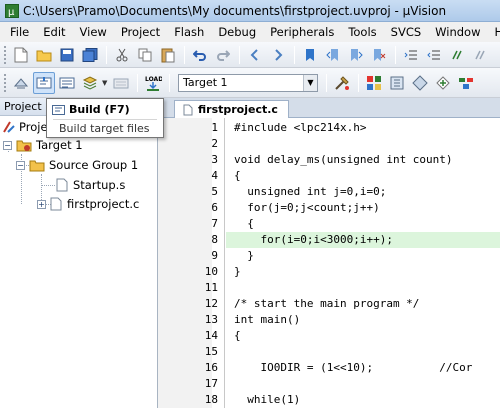 The width and height of the screenshot is (500, 408). I want to click on chevron-down-icon: ▼, so click(310, 82).